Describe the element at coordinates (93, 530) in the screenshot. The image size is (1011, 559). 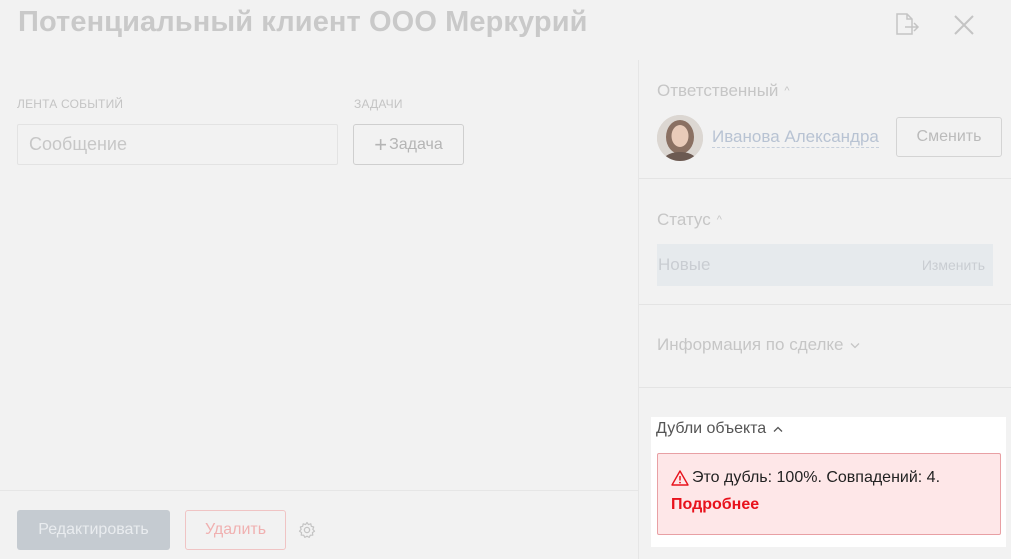
I see `edit-button: Редактировать` at that location.